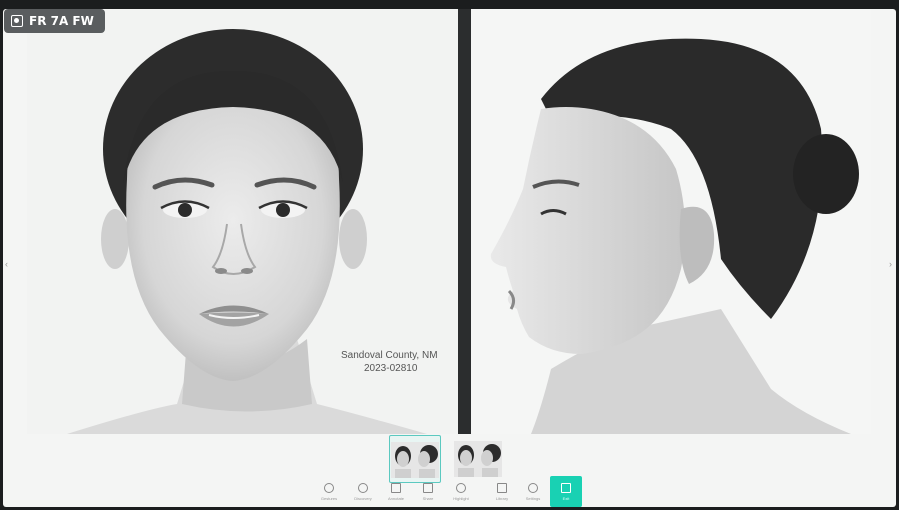 Image resolution: width=899 pixels, height=510 pixels. I want to click on case-location: Sandoval County, NM, so click(389, 355).